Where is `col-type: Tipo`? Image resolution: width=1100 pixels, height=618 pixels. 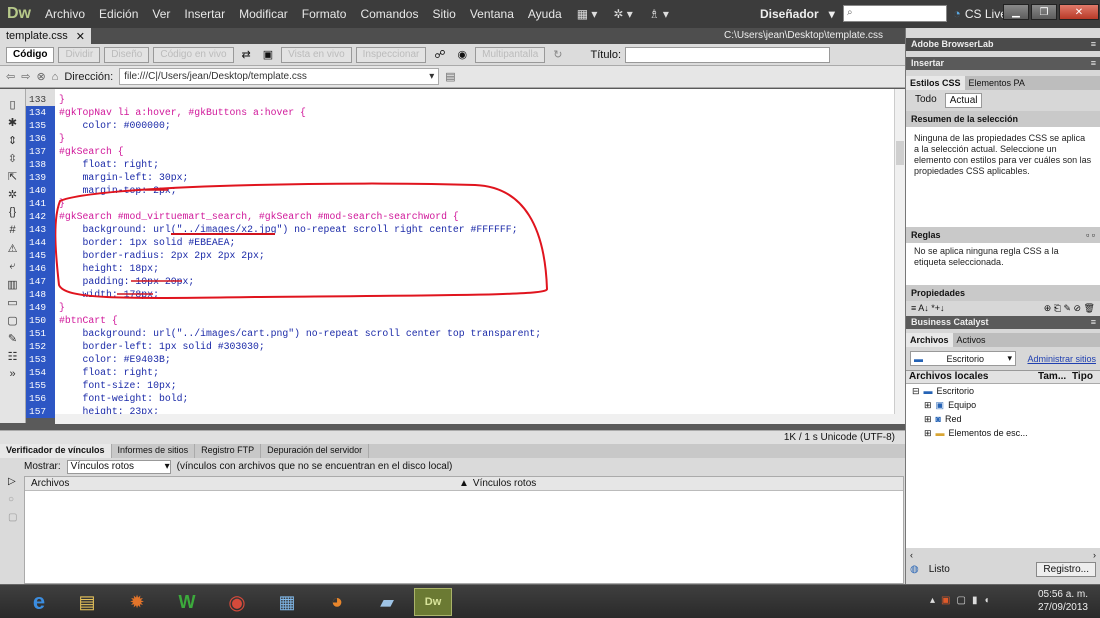
col-type: Tipo is located at coordinates (1082, 377).